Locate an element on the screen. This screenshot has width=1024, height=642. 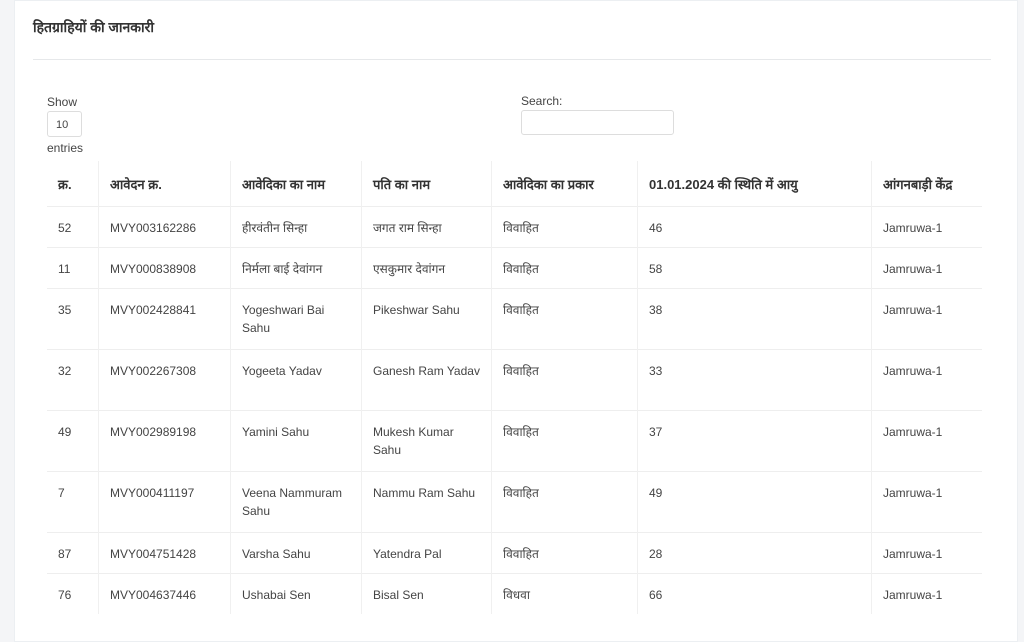
table-cell: 52 is located at coordinates (73, 227).